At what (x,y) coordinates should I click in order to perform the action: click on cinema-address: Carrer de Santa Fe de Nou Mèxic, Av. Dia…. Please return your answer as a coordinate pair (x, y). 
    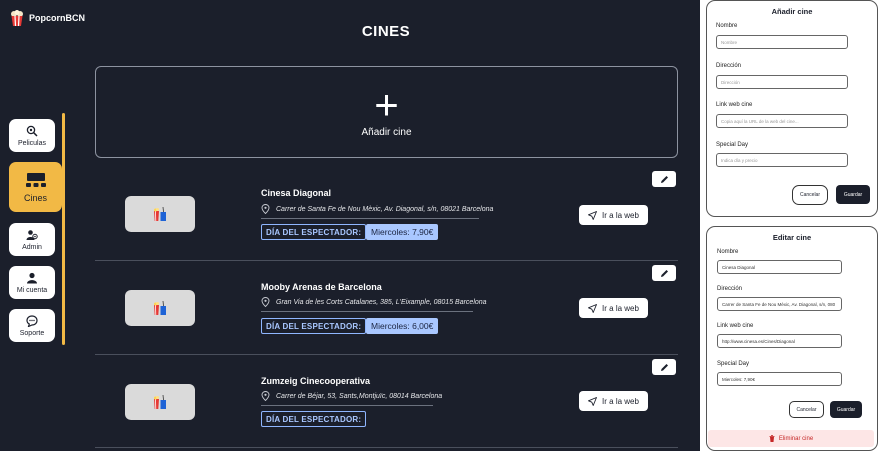
    Looking at the image, I should click on (377, 209).